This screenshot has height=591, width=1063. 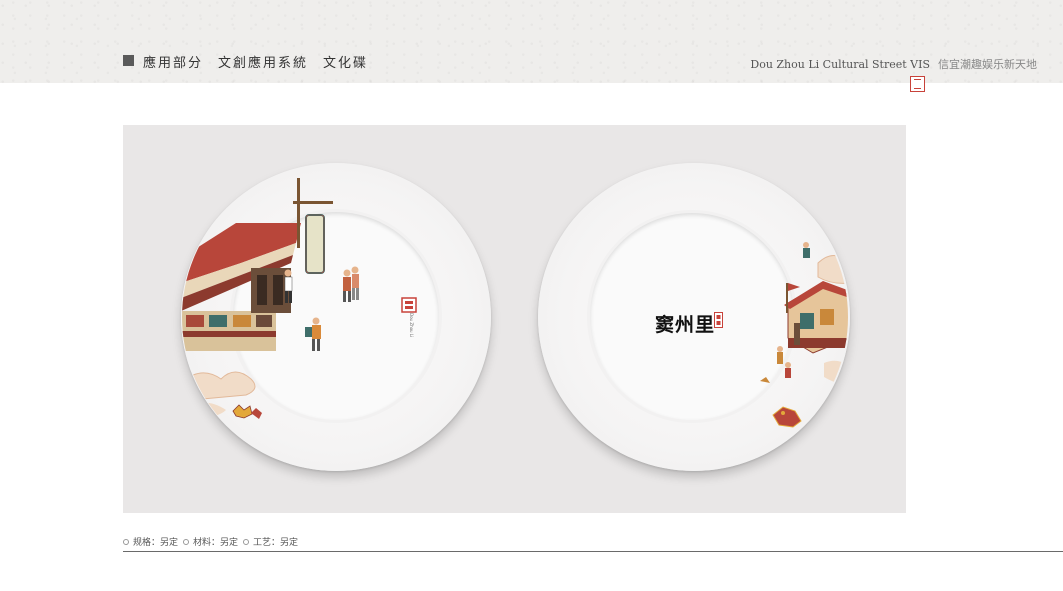 What do you see at coordinates (128, 60) in the screenshot?
I see `section-marker-square` at bounding box center [128, 60].